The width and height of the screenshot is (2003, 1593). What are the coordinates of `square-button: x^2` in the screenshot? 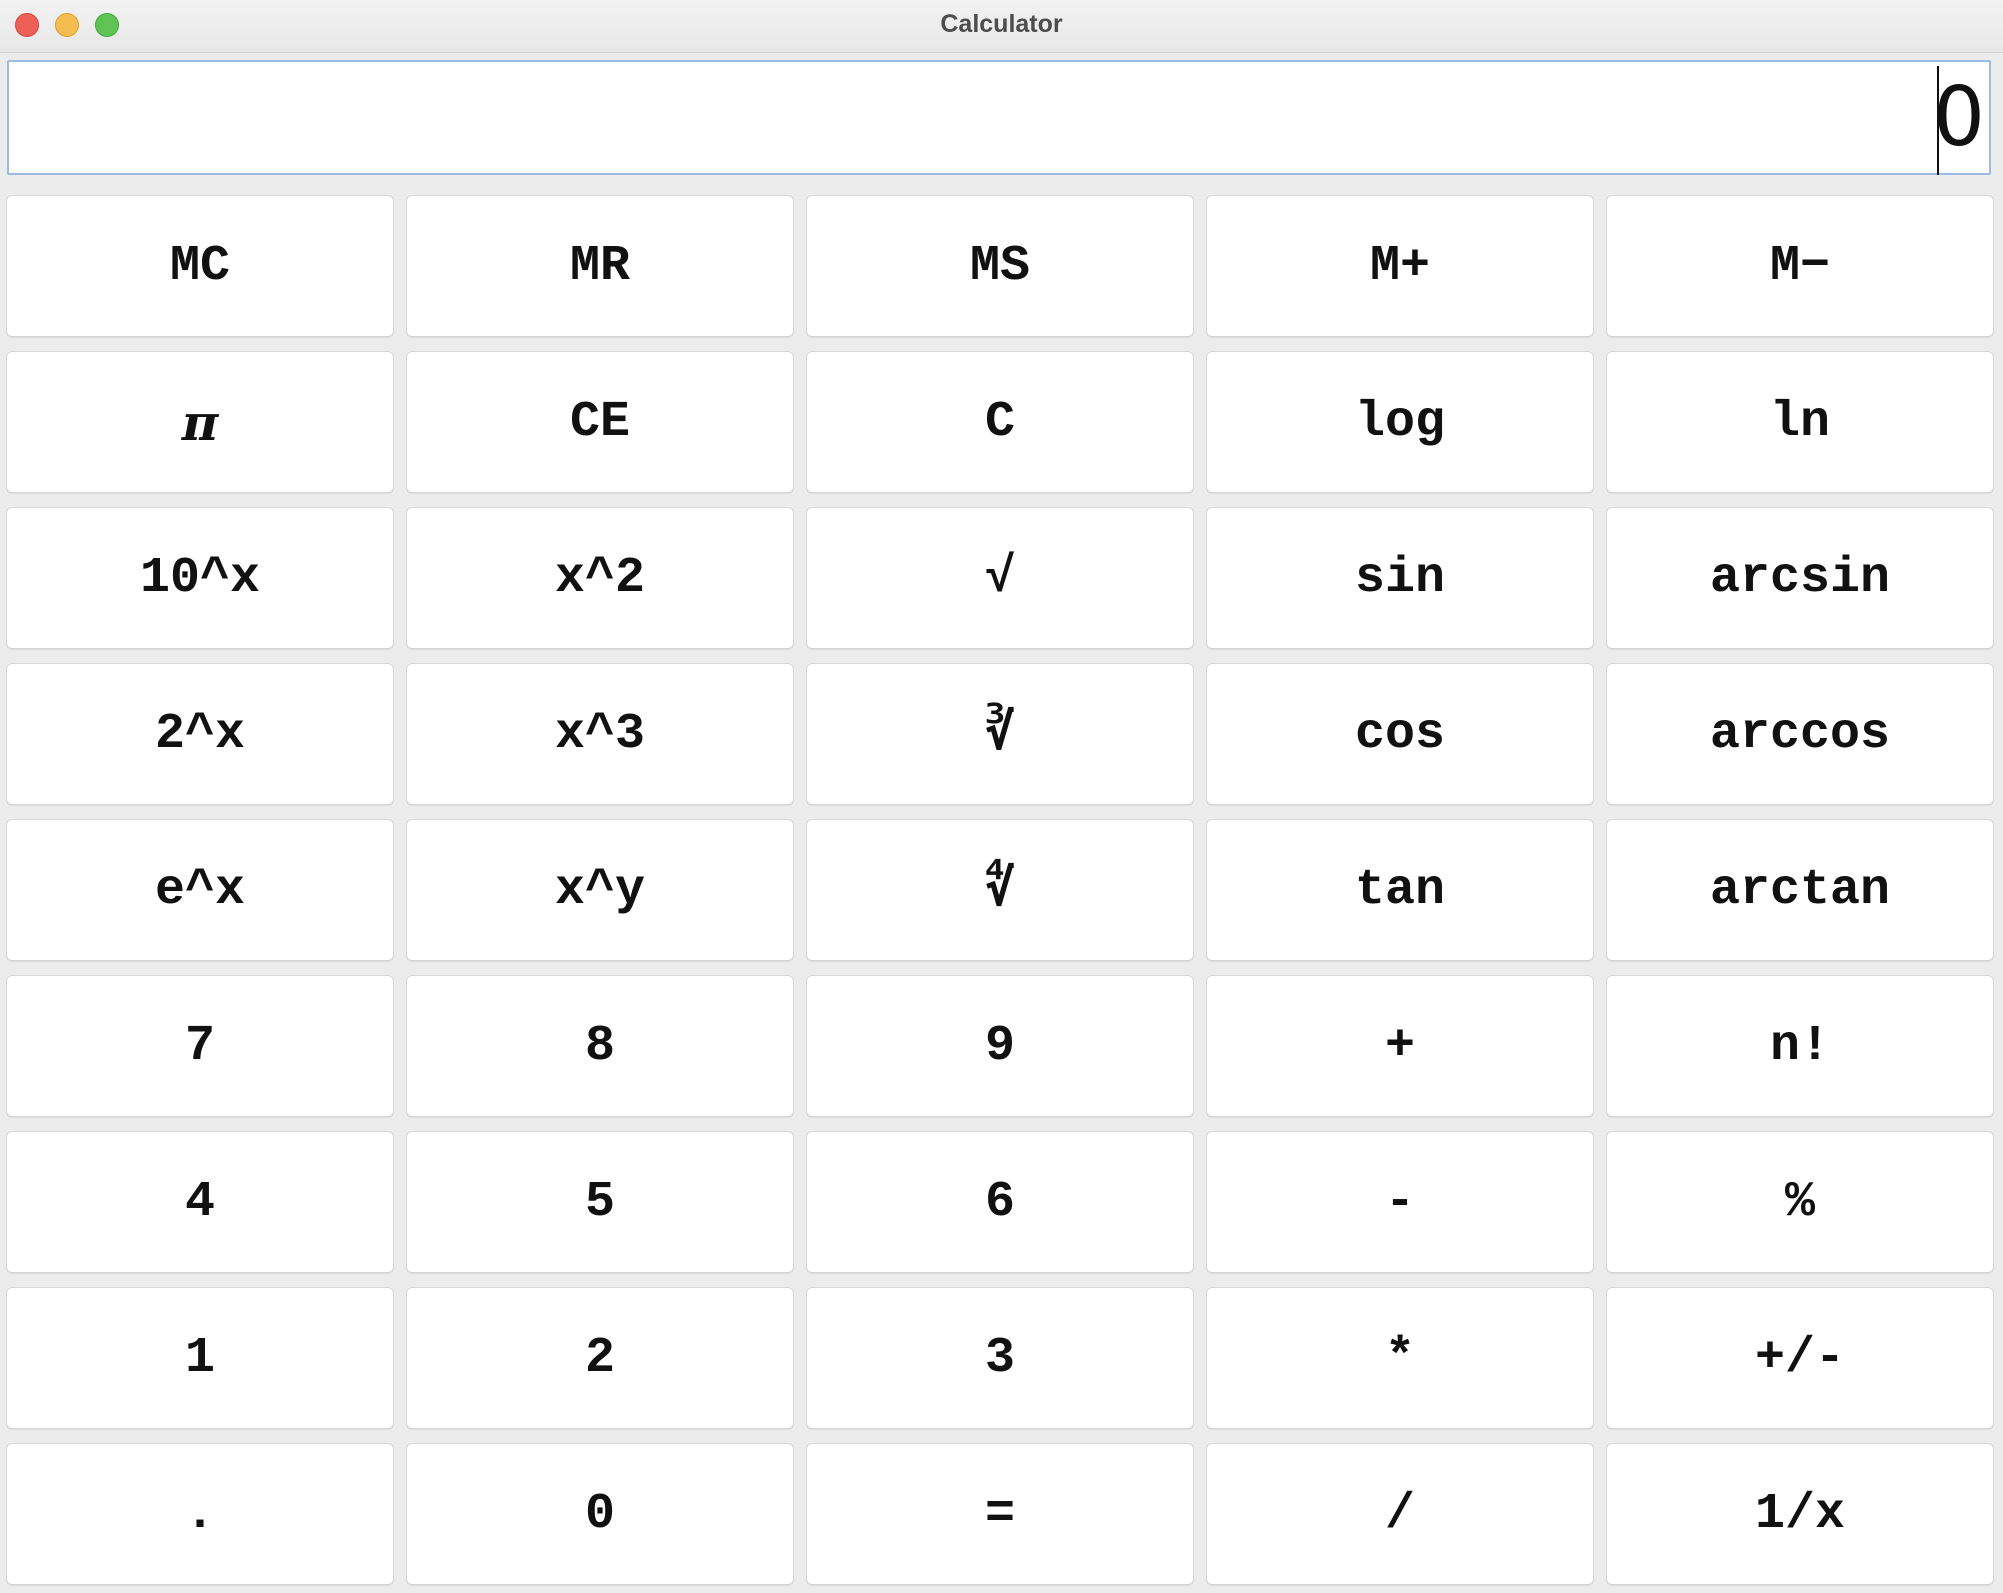 It's located at (600, 578).